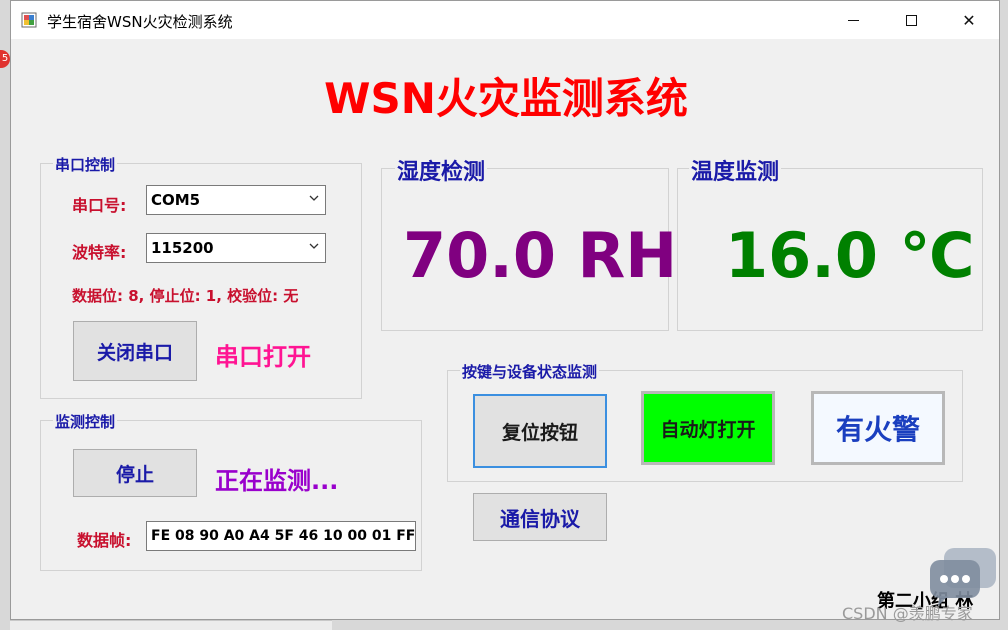  I want to click on minimize-button, so click(853, 20).